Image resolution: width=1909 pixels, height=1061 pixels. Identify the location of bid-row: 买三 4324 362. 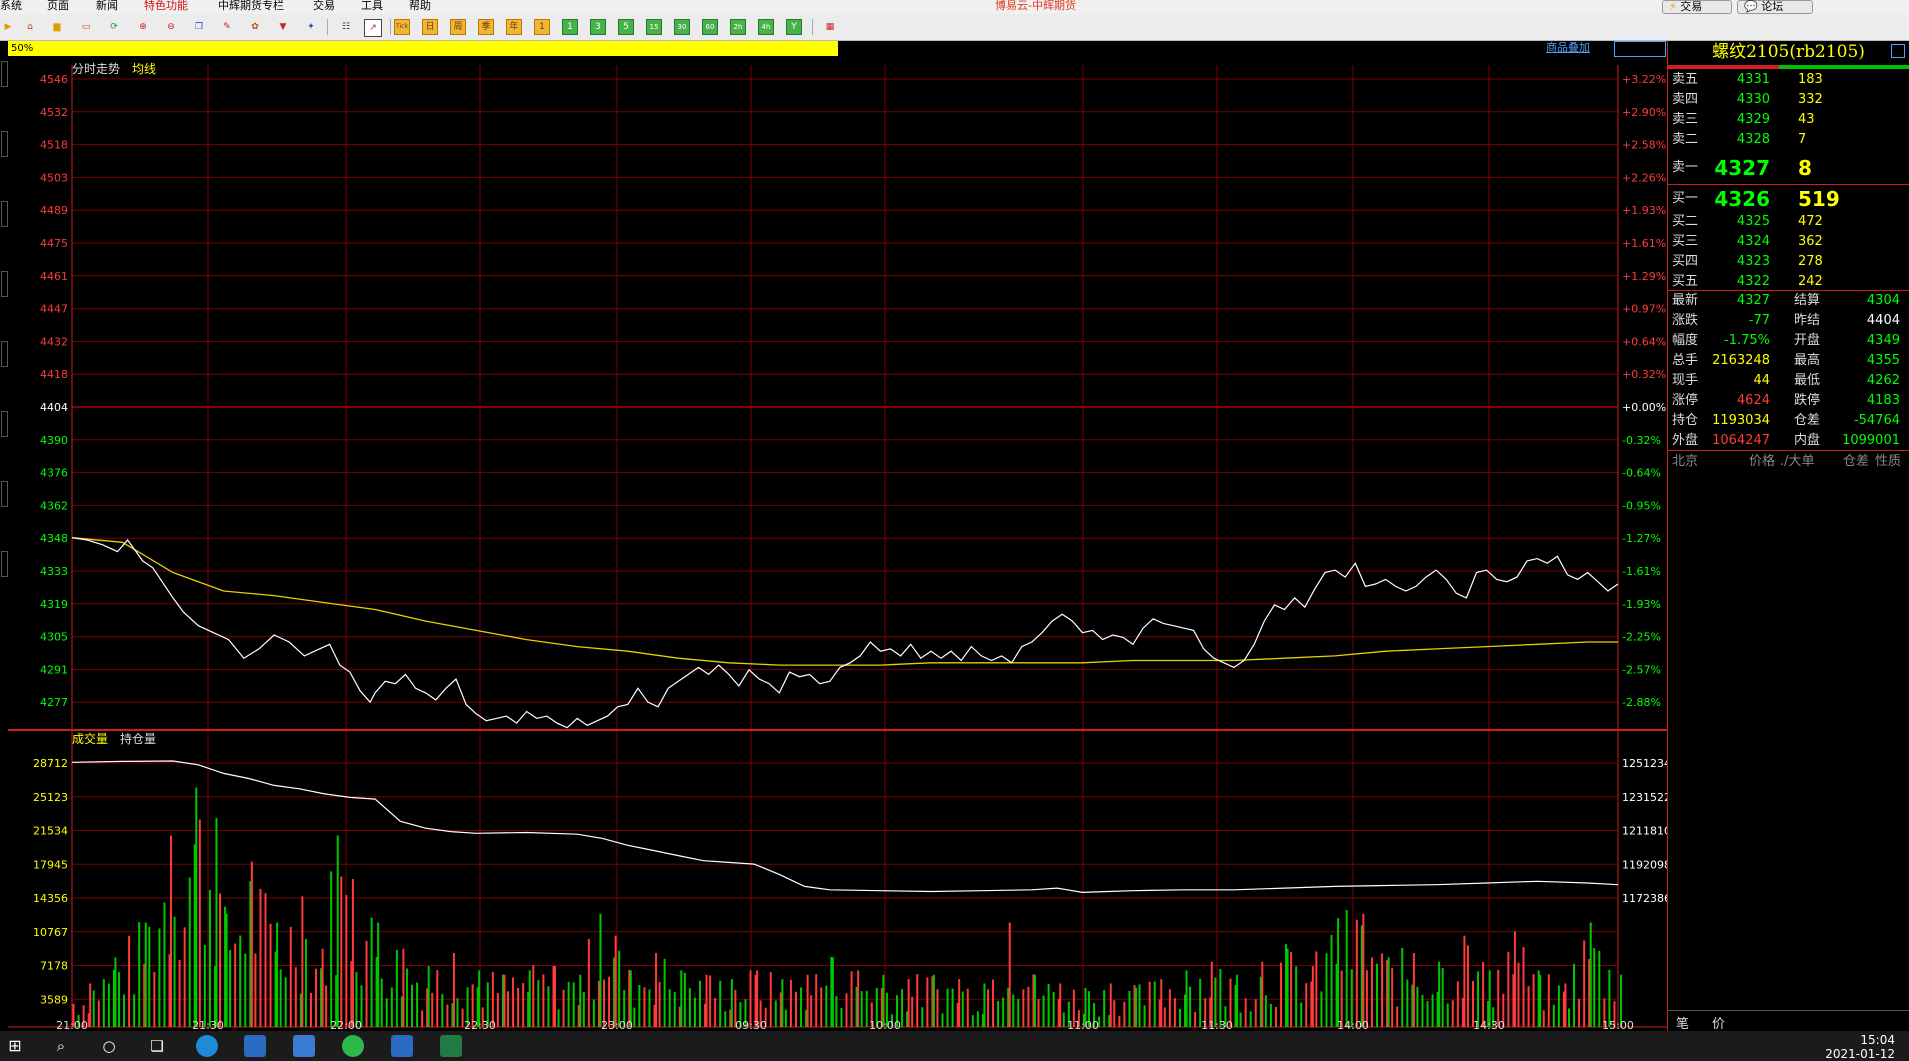
(1787, 242).